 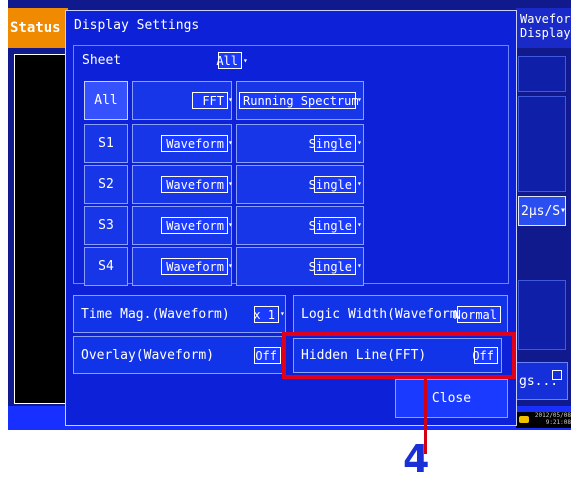 I want to click on status-tab: Status, so click(x=38, y=28).